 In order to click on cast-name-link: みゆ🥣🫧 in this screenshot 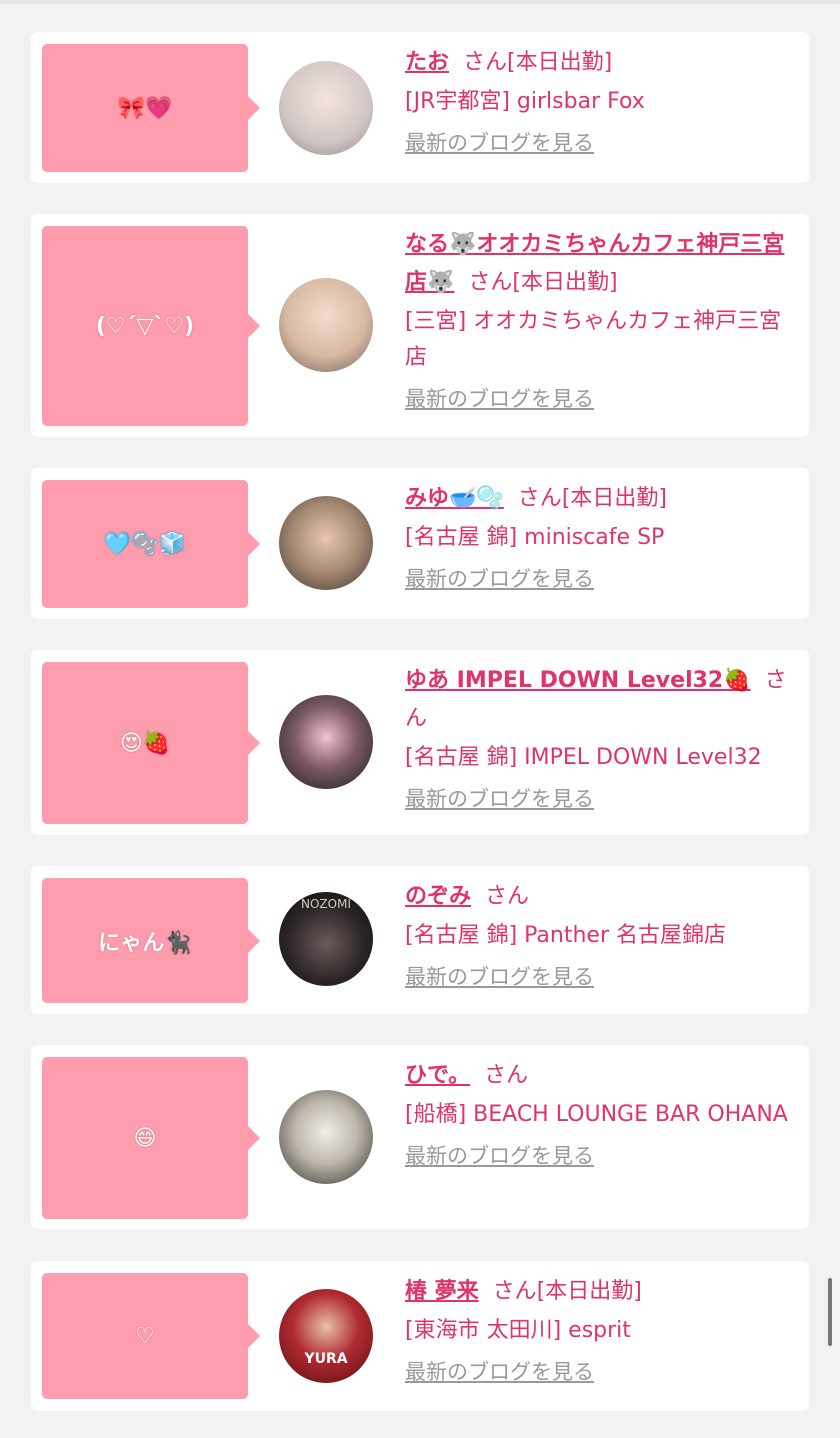, I will do `click(454, 498)`.